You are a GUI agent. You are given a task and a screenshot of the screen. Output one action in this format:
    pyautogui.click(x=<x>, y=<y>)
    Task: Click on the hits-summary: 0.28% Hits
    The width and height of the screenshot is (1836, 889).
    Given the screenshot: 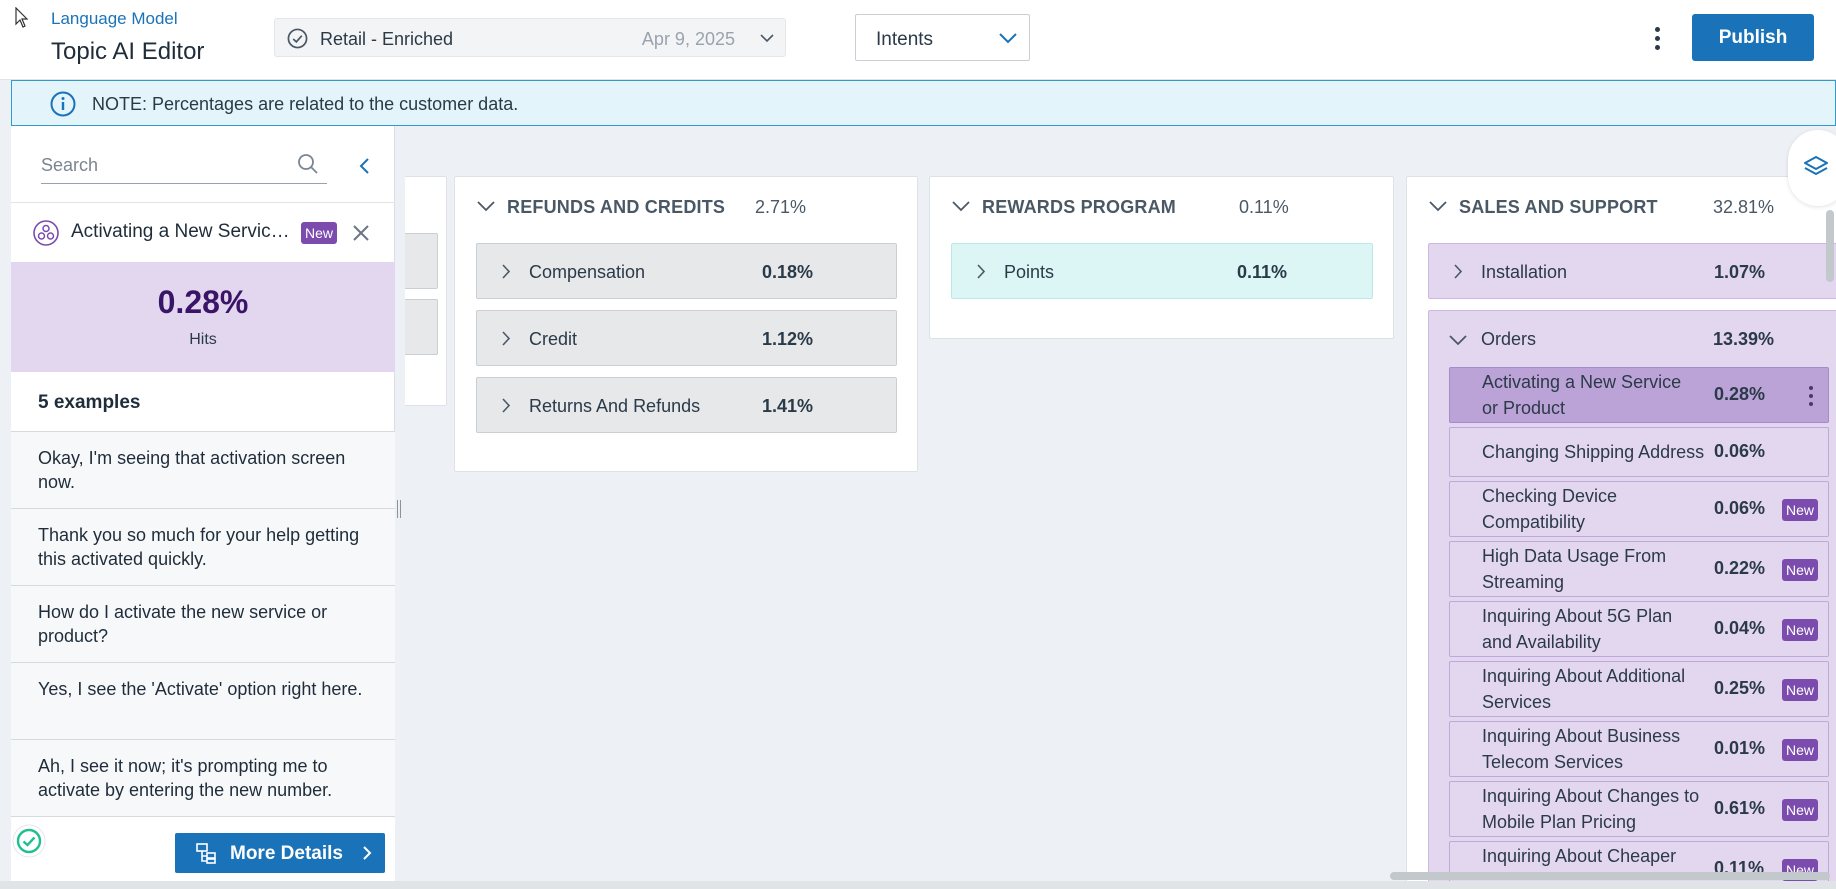 What is the action you would take?
    pyautogui.click(x=203, y=317)
    